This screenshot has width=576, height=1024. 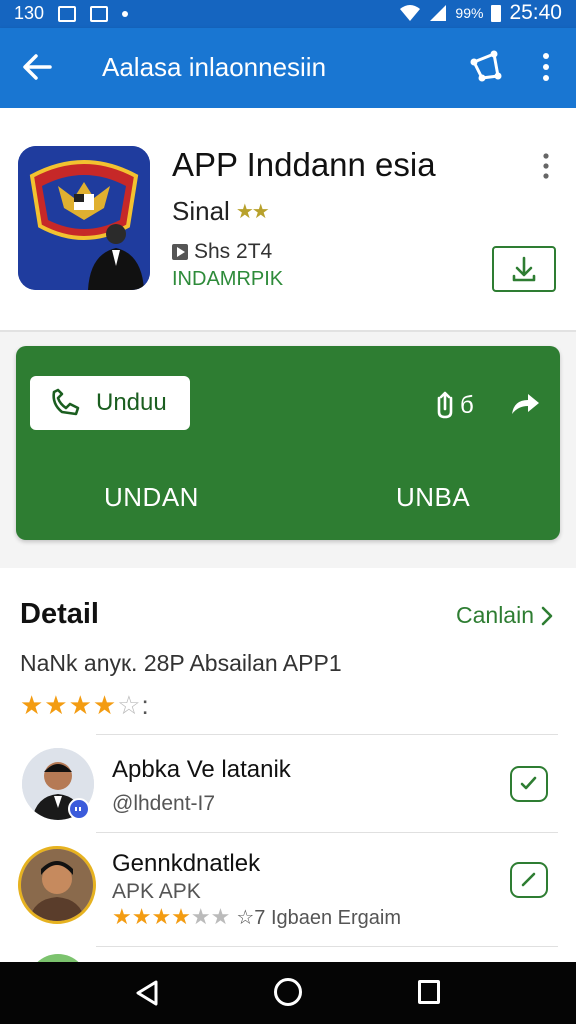 What do you see at coordinates (233, 251) in the screenshot?
I see `app-size-text: Shs 2T4` at bounding box center [233, 251].